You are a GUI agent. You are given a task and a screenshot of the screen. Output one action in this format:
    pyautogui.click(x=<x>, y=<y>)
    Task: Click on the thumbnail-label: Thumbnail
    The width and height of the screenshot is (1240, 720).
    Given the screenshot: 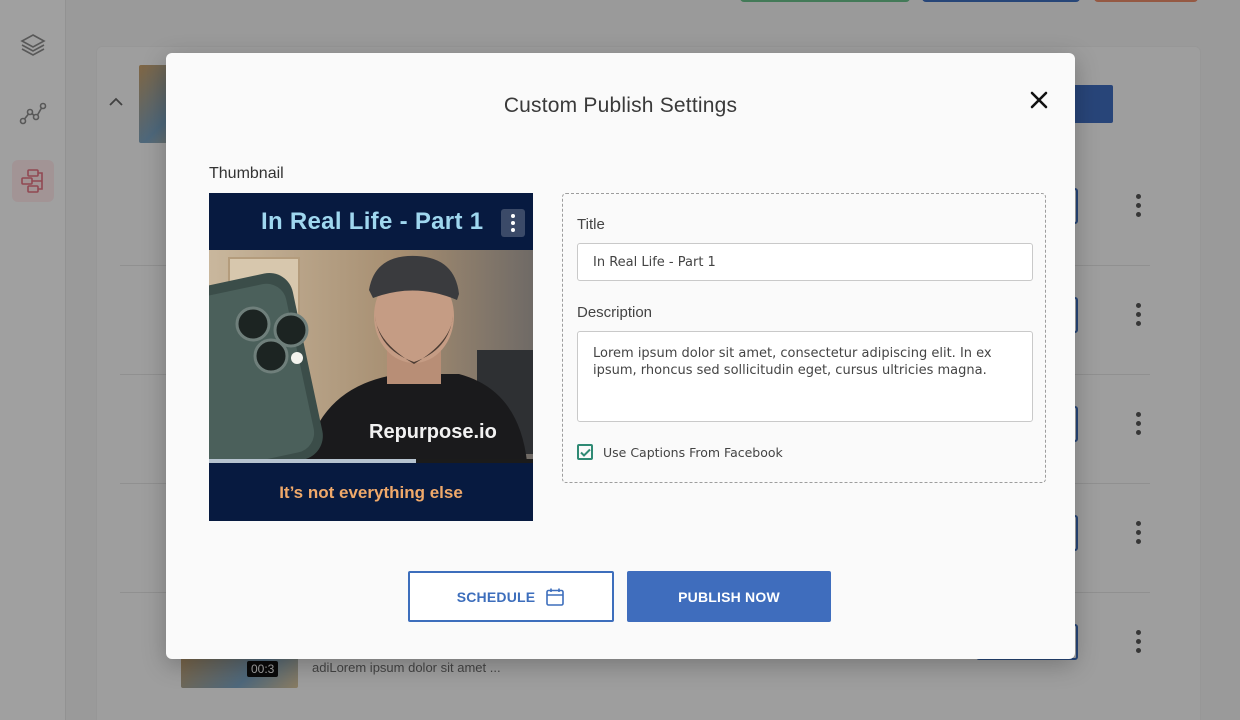 What is the action you would take?
    pyautogui.click(x=246, y=173)
    